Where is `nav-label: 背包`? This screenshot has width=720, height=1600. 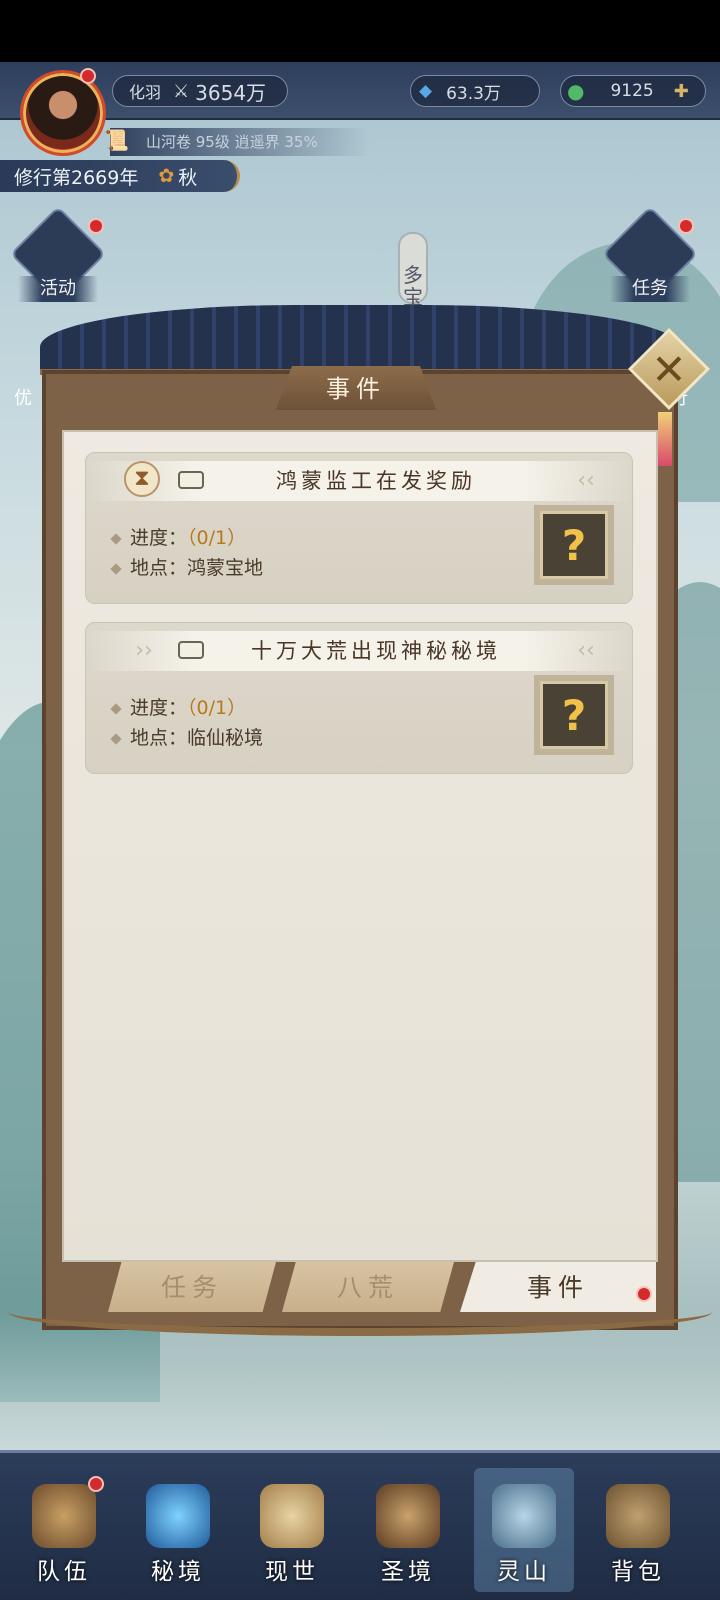
nav-label: 背包 is located at coordinates (638, 1572).